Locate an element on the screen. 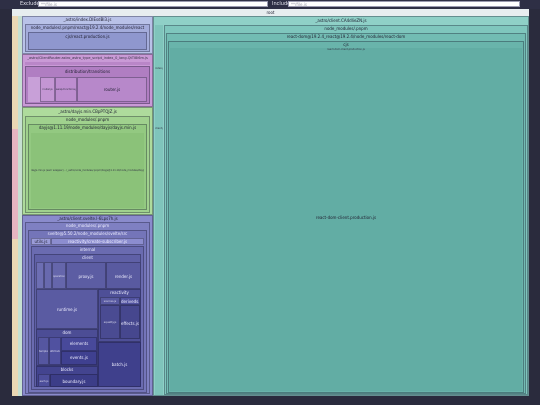 The height and width of the screenshot is (405, 540). operations-label: operations.js is located at coordinates (59, 276).